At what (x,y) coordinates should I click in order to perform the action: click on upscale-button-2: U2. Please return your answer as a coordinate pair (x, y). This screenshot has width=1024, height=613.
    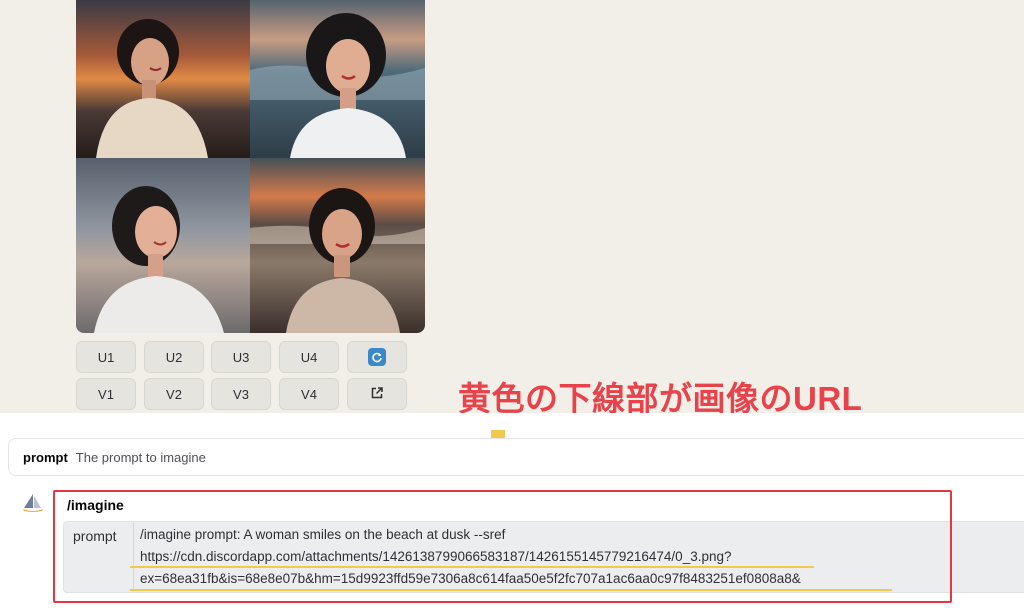
    Looking at the image, I should click on (174, 357).